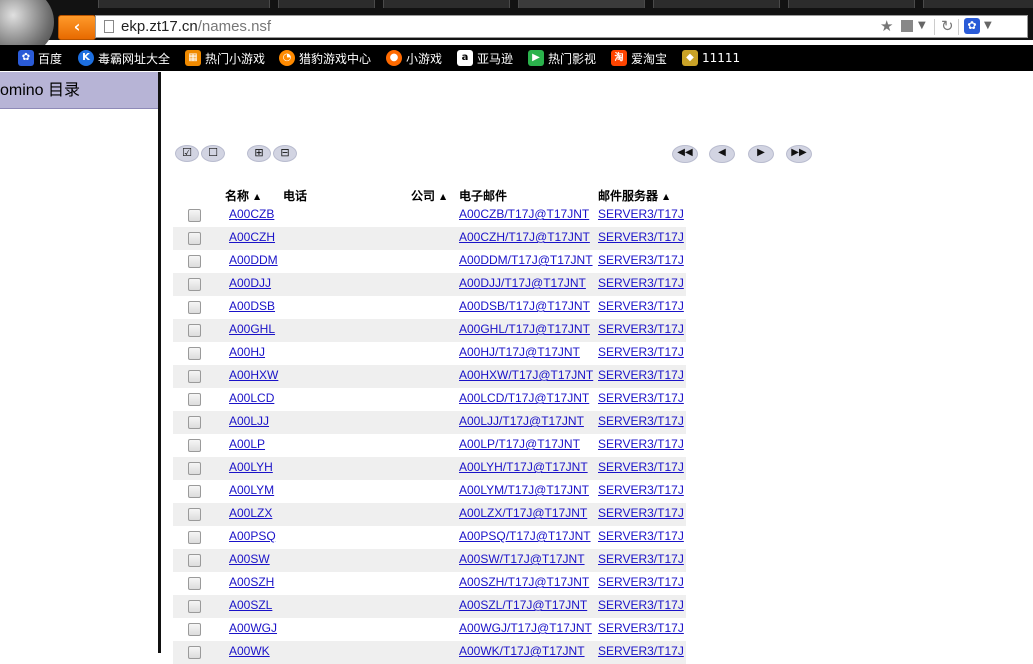 This screenshot has height=664, width=1033. What do you see at coordinates (524, 237) in the screenshot?
I see `email-link: A00CZH/T17J@T17JNT` at bounding box center [524, 237].